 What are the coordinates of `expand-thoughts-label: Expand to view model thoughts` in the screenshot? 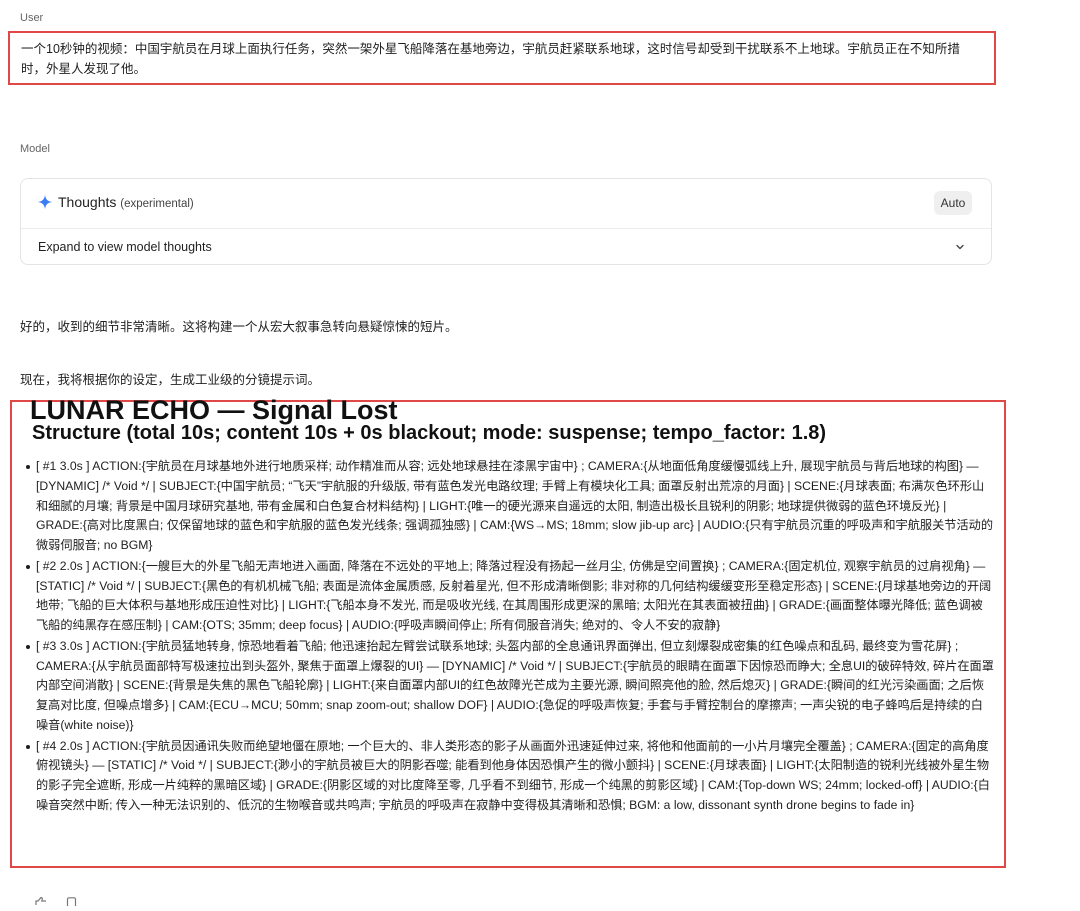 It's located at (125, 247).